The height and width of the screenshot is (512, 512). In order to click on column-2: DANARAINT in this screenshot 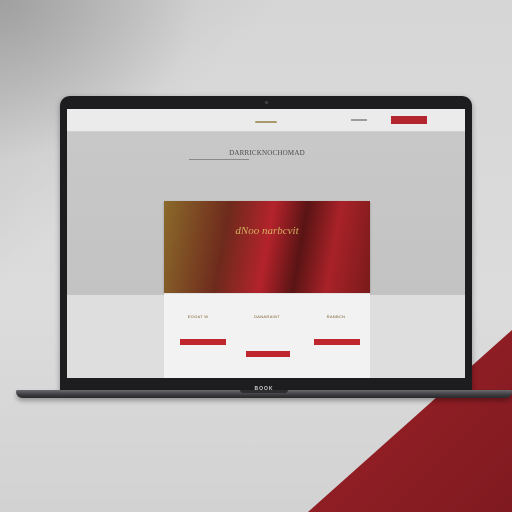, I will do `click(267, 336)`.